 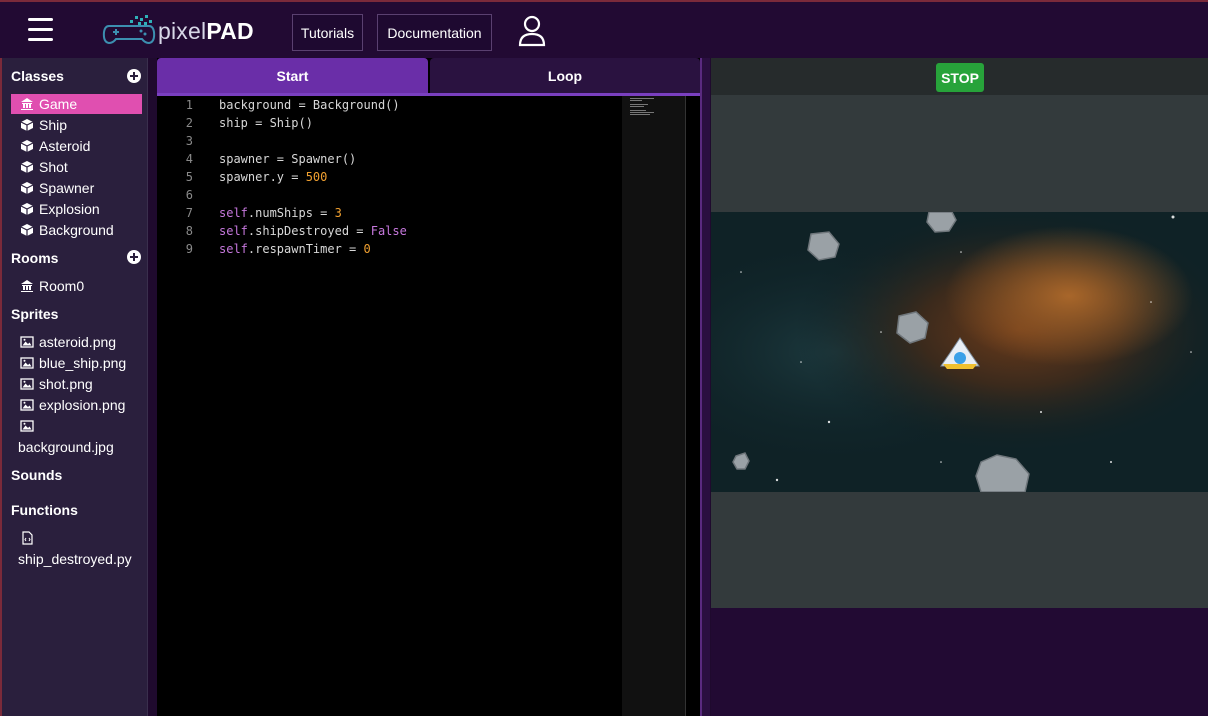 What do you see at coordinates (266, 123) in the screenshot?
I see `code-text: ship = Ship()` at bounding box center [266, 123].